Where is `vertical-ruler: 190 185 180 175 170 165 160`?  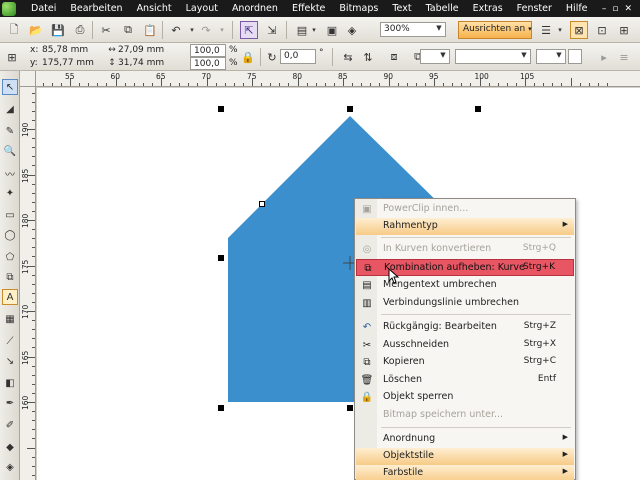
vertical-ruler: 190 185 180 175 170 165 160 is located at coordinates (28, 283).